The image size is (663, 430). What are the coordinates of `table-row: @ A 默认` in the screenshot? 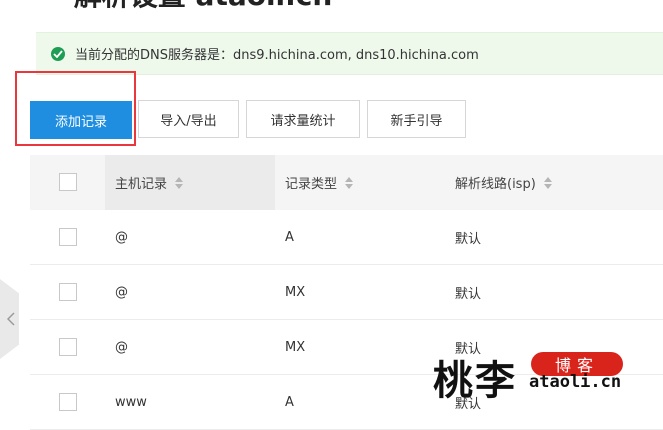 It's located at (346, 237).